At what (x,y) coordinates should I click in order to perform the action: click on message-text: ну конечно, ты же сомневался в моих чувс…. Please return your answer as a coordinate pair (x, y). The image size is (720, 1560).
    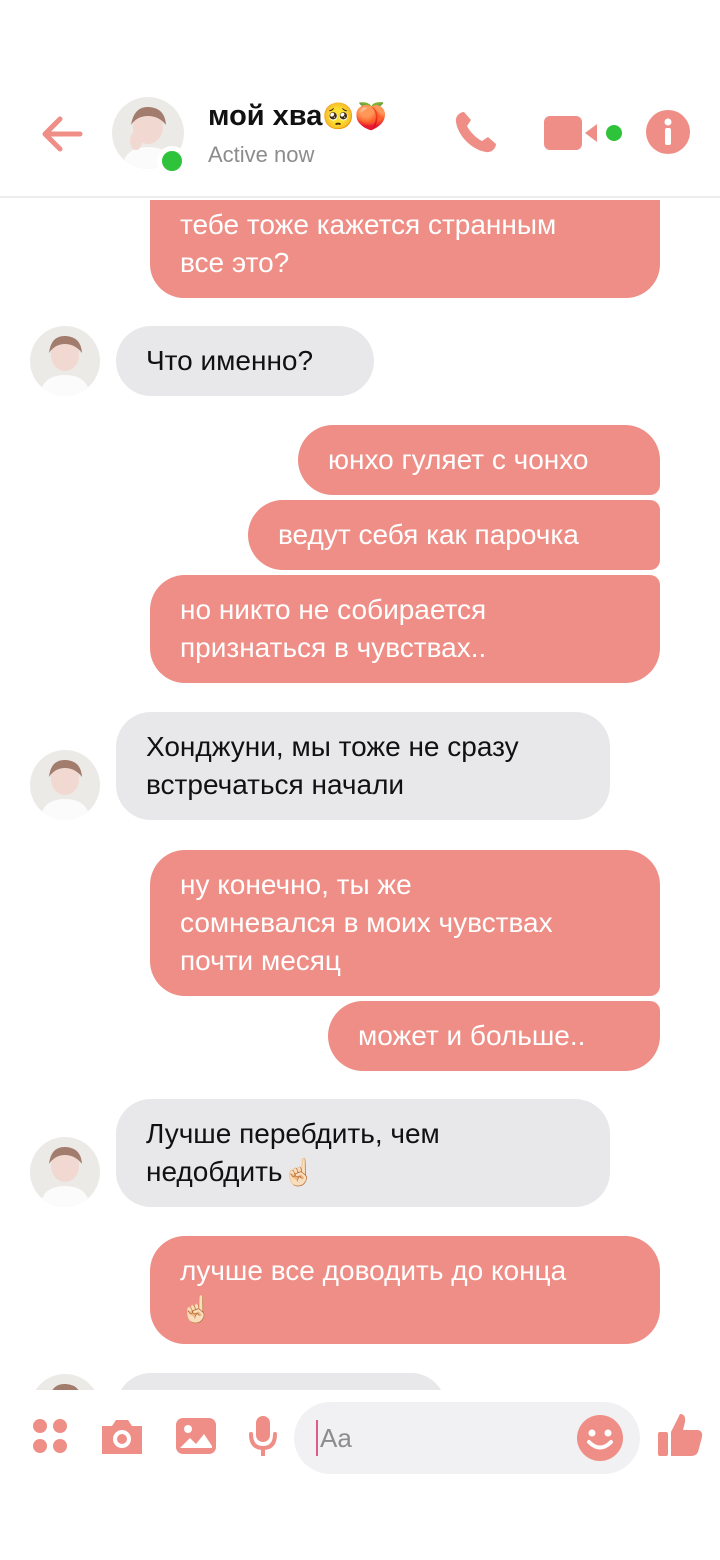
    Looking at the image, I should click on (366, 922).